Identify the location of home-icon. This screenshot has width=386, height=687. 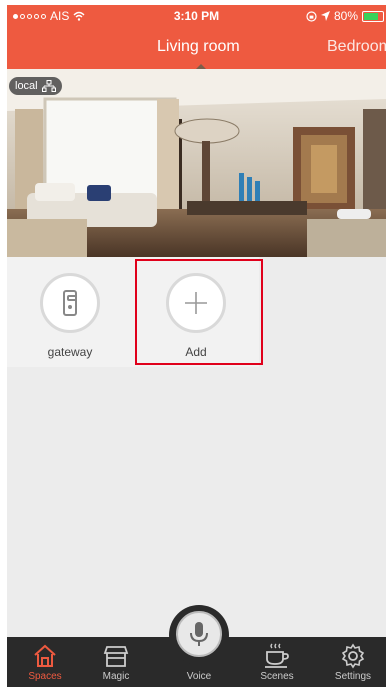
(45, 655).